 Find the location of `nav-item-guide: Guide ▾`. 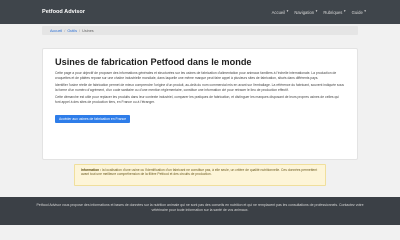

nav-item-guide: Guide ▾ is located at coordinates (358, 12).